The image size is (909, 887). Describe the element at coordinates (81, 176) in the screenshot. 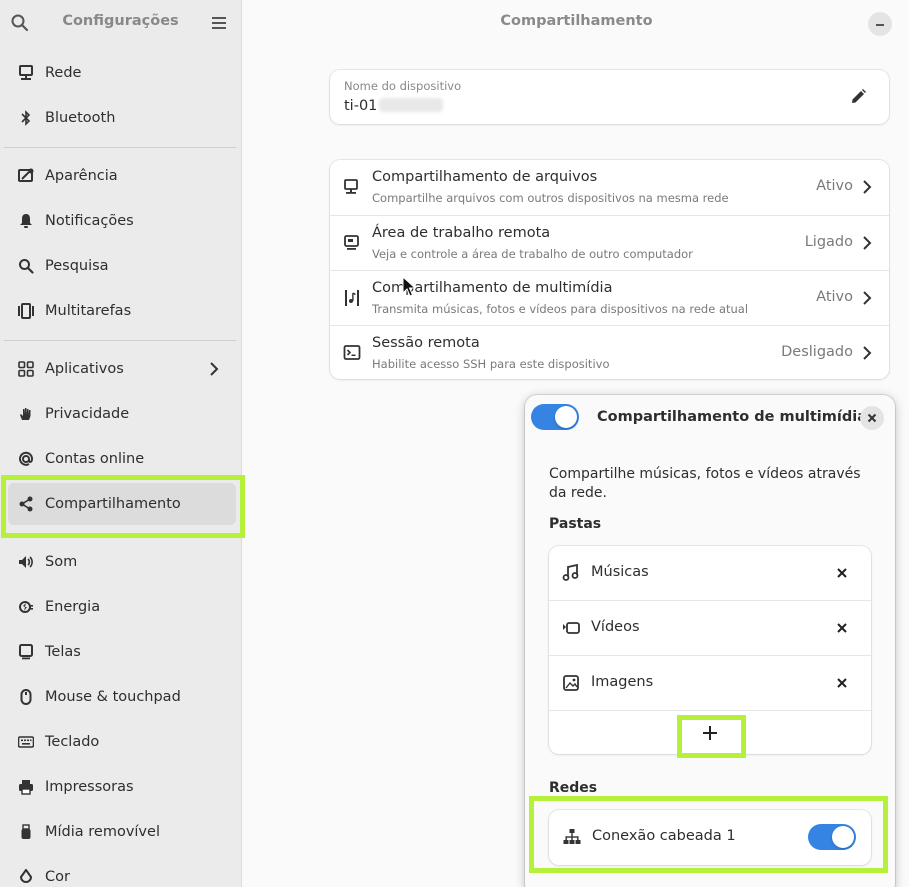

I see `sidebar-item-label: Aparência` at that location.